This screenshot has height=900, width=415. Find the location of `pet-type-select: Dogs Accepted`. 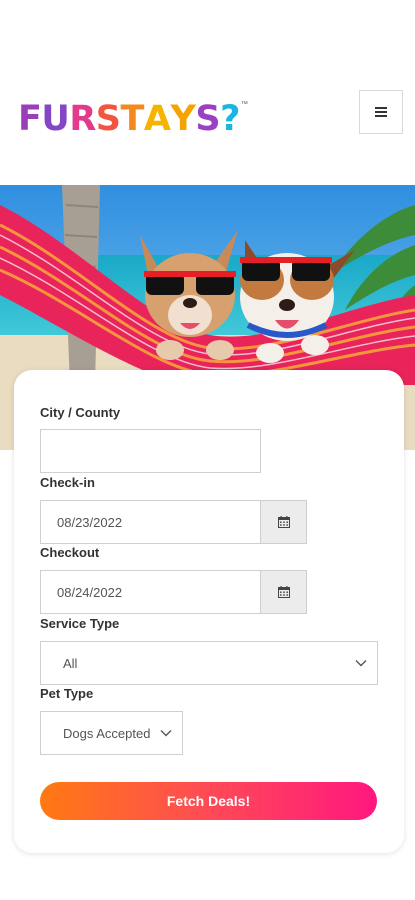

pet-type-select: Dogs Accepted is located at coordinates (111, 733).